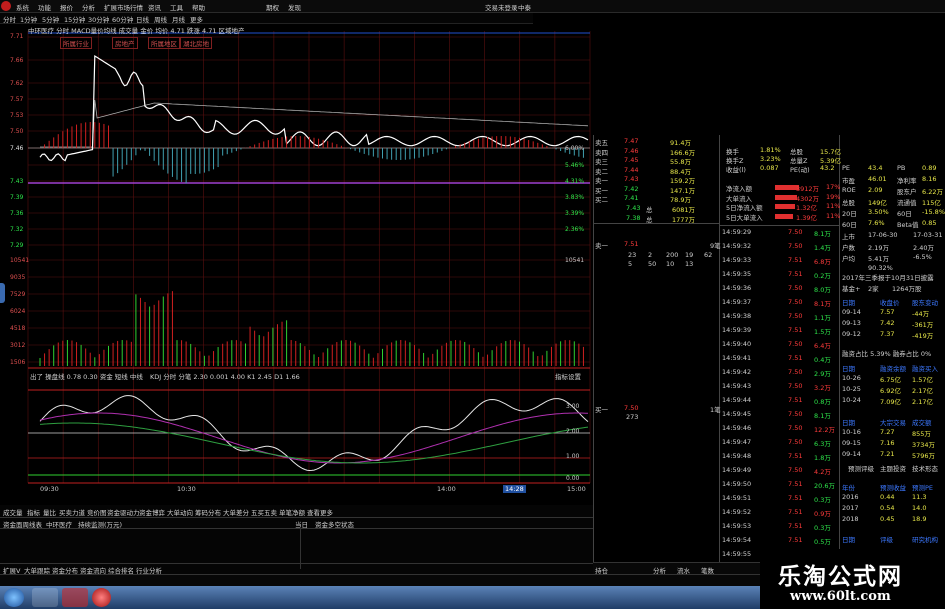  What do you see at coordinates (17, 99) in the screenshot?
I see `price-tick: 7.57` at bounding box center [17, 99].